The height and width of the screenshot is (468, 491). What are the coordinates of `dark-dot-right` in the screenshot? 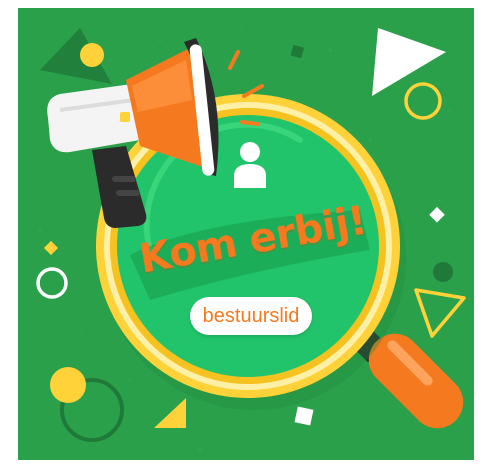 It's located at (443, 272).